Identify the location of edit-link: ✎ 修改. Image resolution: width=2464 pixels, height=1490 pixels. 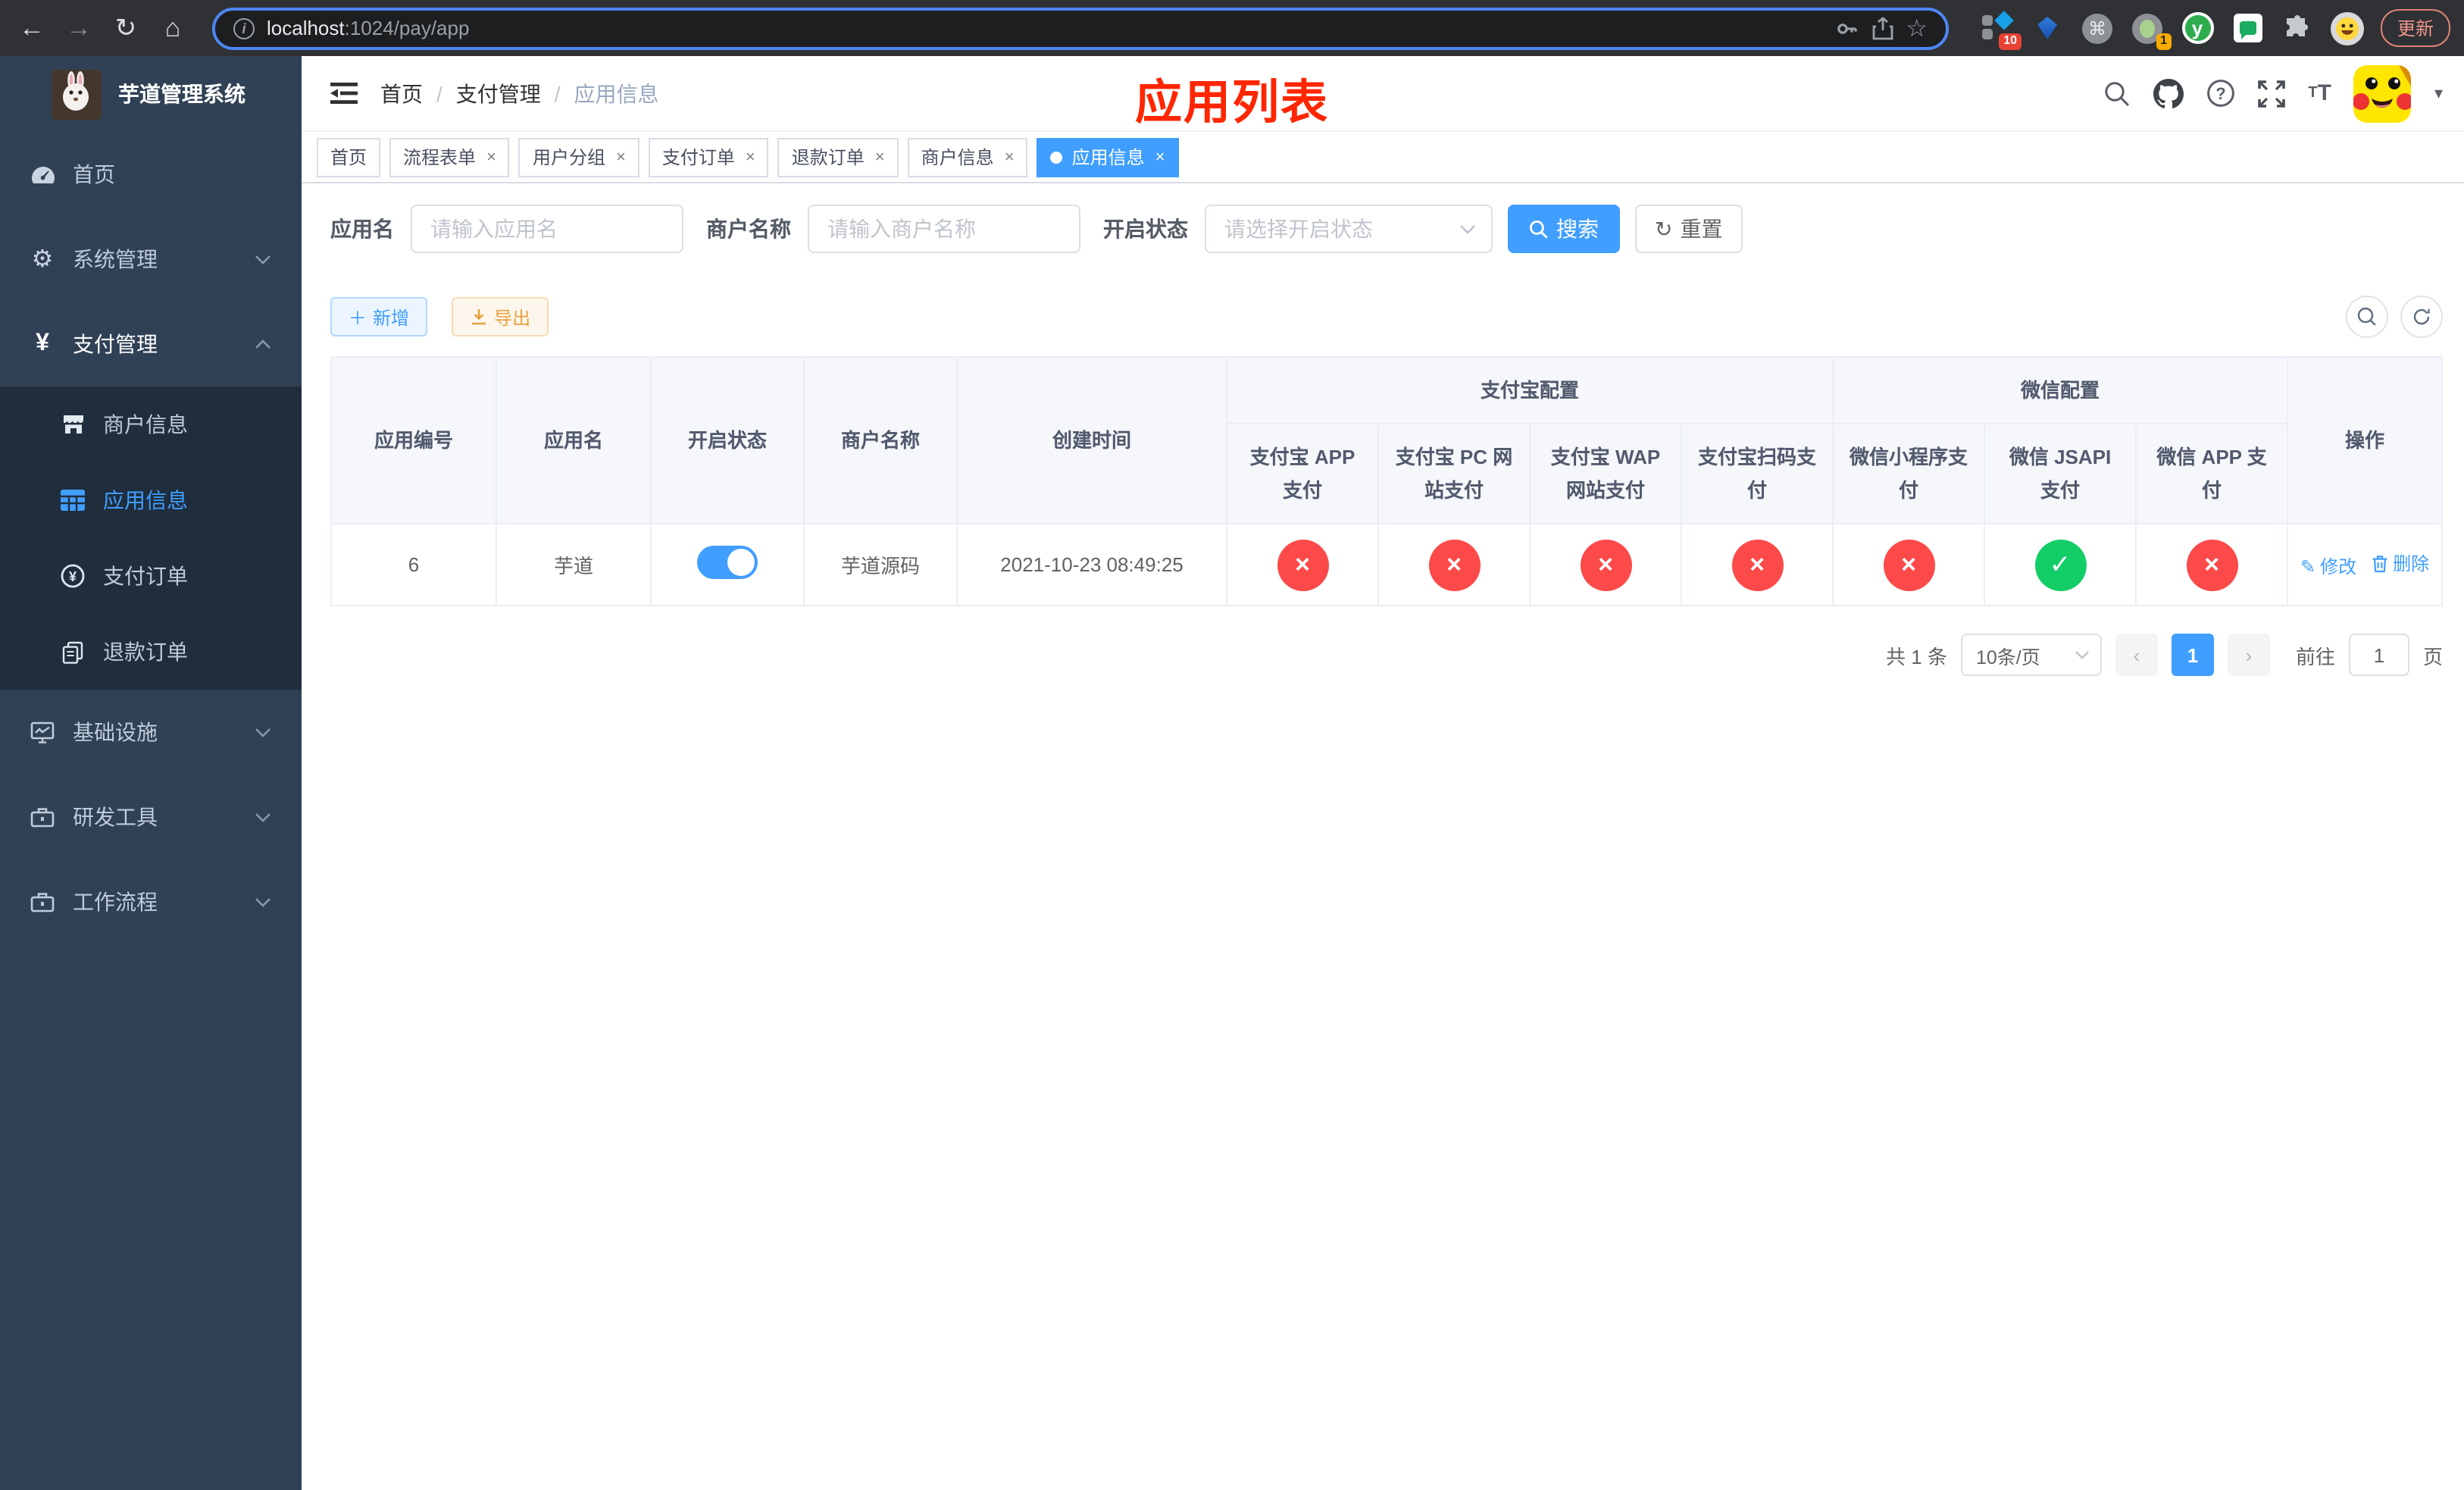
(2328, 566).